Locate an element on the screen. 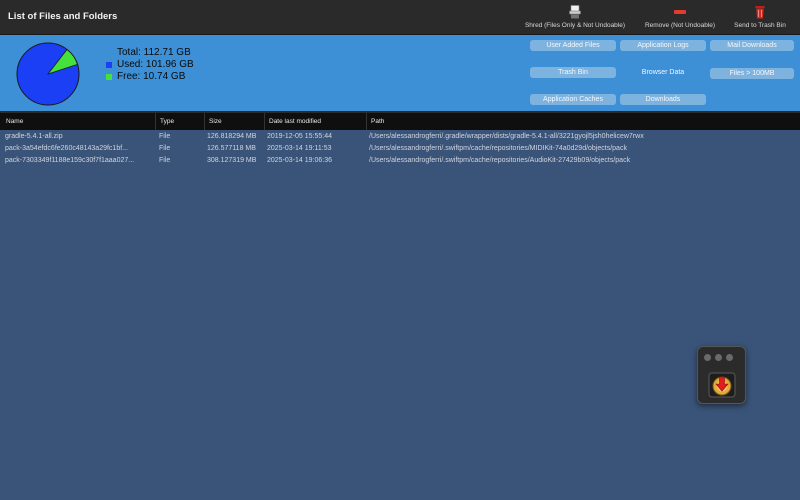  application-caches-button: Application Caches is located at coordinates (573, 99).